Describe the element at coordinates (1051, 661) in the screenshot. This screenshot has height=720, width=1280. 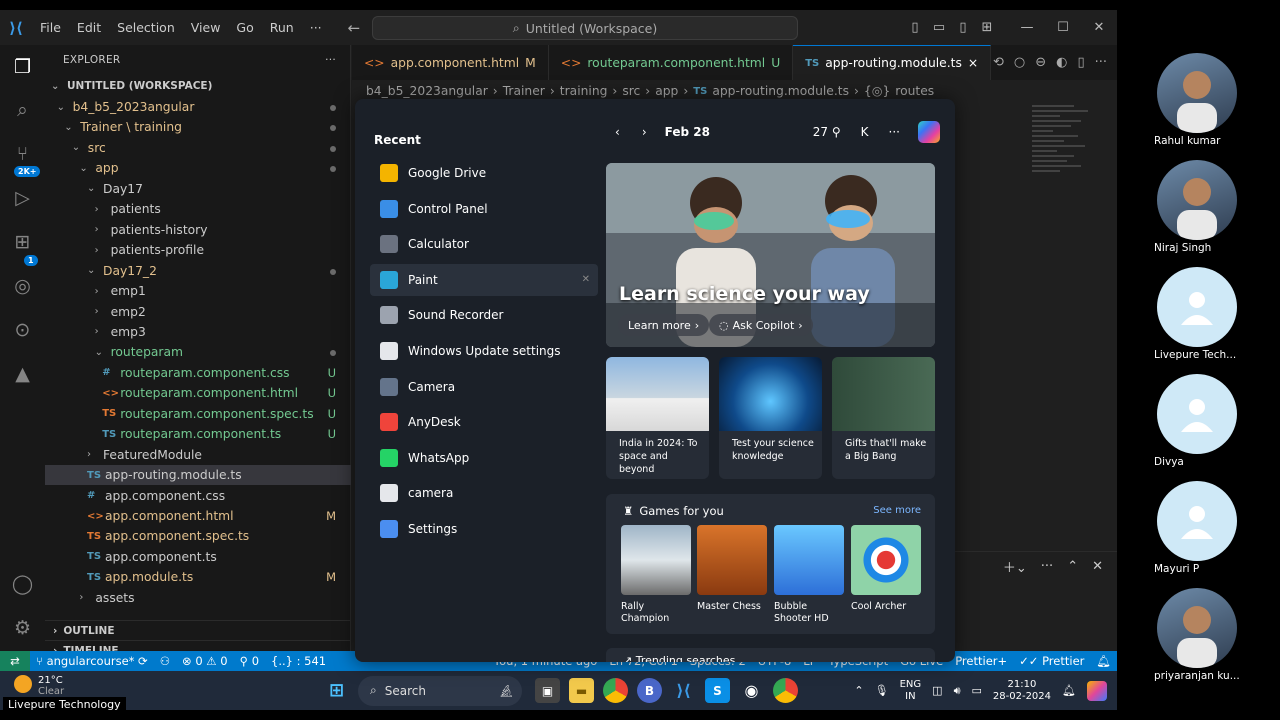
I see `prettier-status: ✓✓ Prettier` at that location.